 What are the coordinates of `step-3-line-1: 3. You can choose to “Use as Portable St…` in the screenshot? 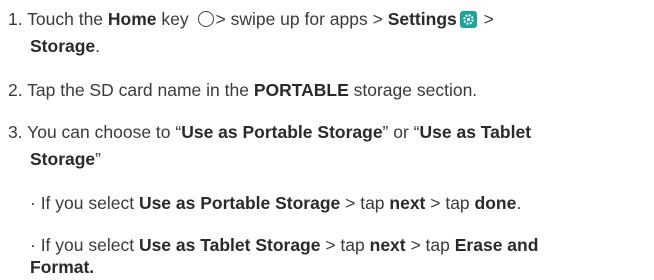 It's located at (269, 132).